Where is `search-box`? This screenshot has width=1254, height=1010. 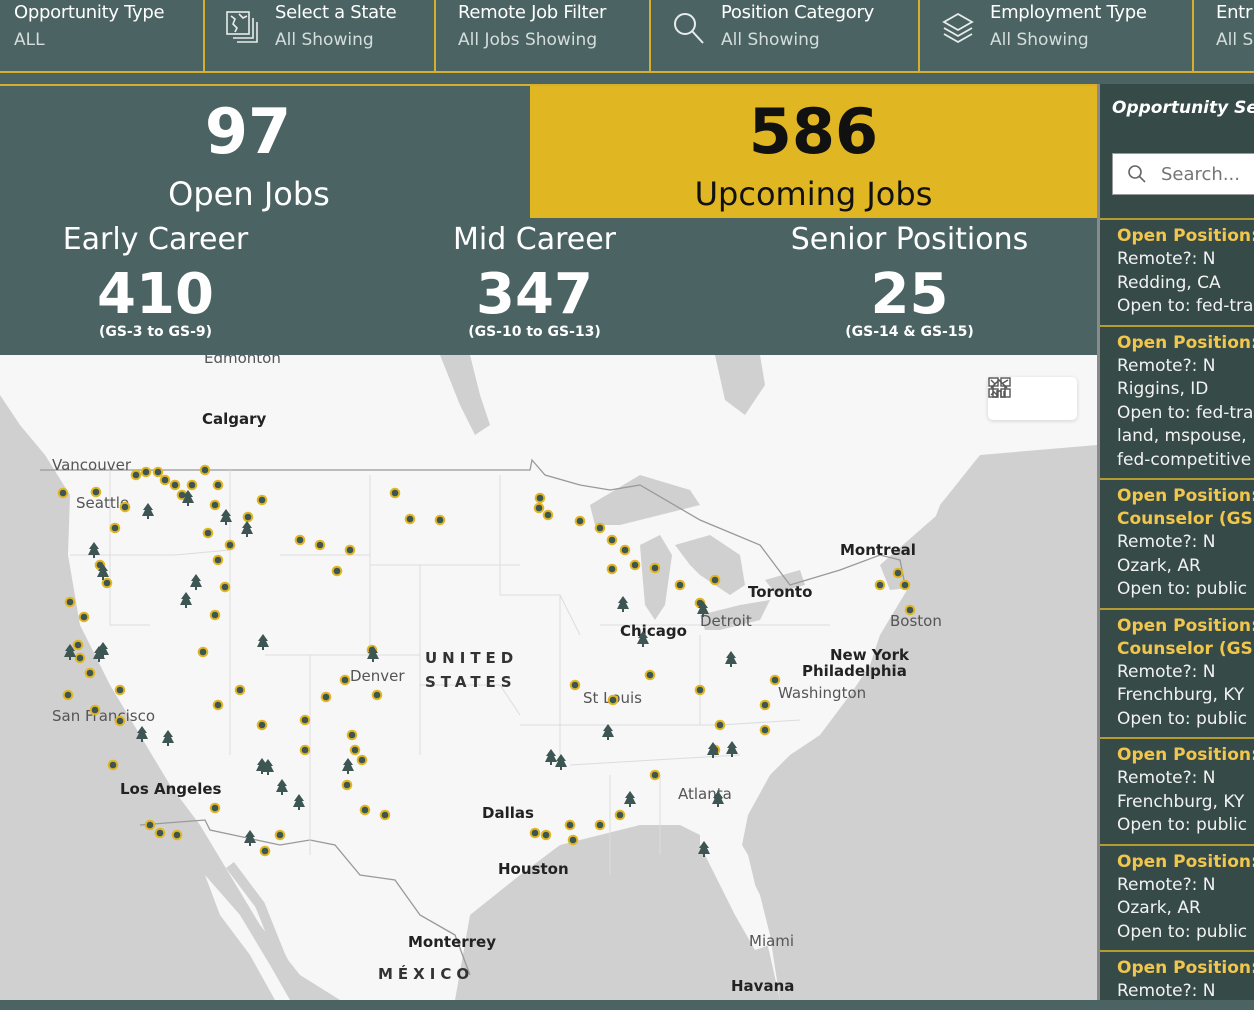
search-box is located at coordinates (1183, 174).